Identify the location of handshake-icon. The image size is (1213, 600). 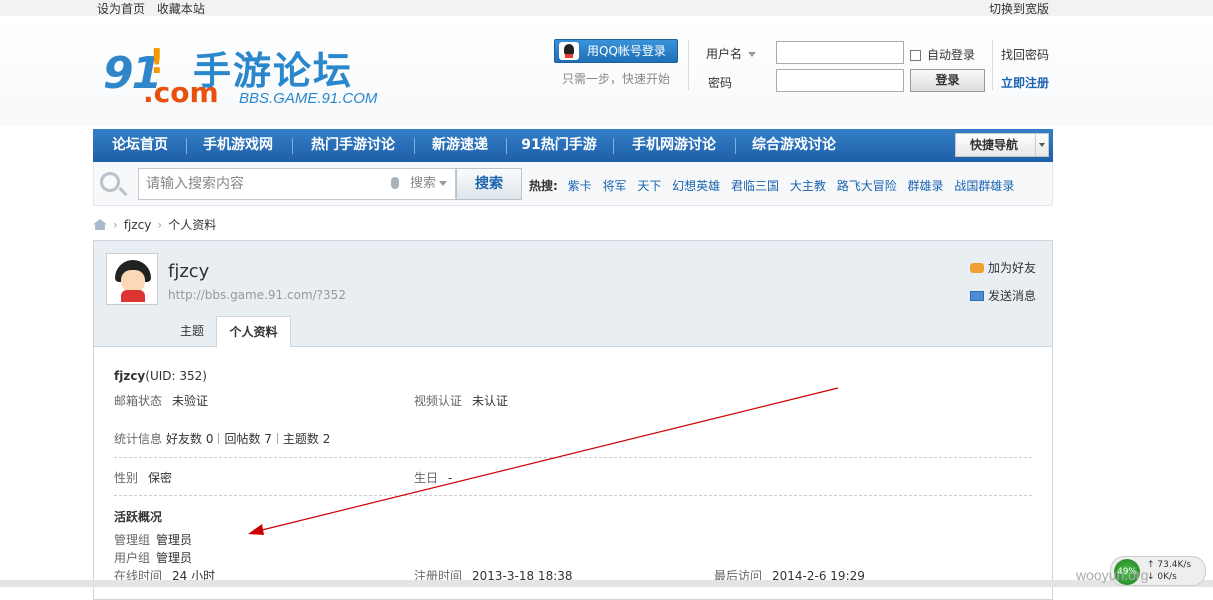
(977, 268).